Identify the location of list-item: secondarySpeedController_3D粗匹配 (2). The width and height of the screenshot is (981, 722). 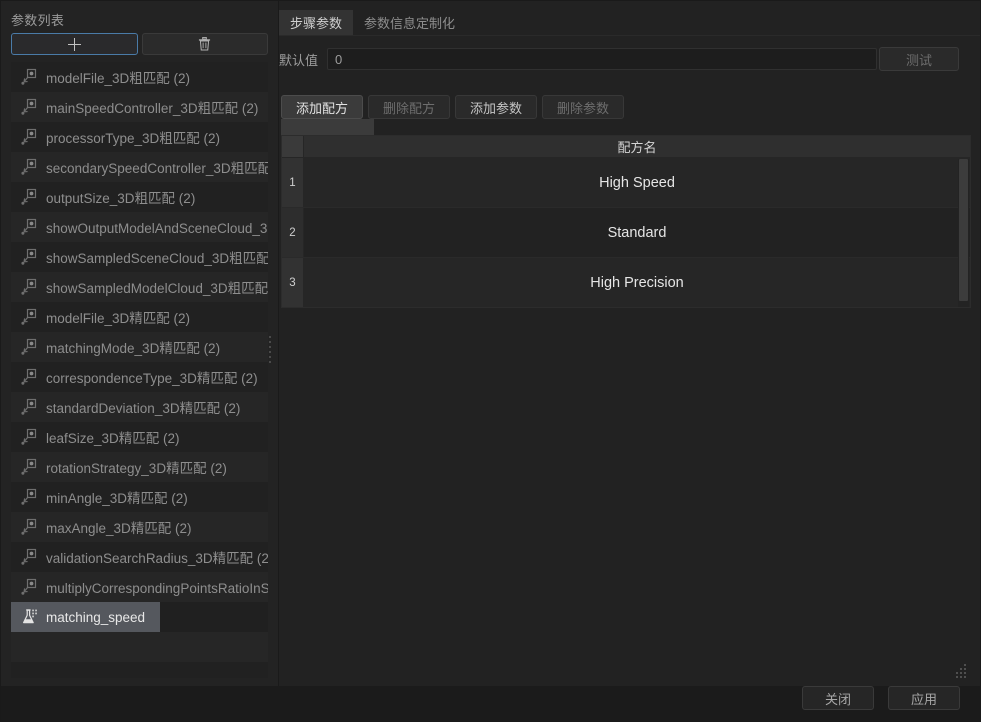
(139, 167).